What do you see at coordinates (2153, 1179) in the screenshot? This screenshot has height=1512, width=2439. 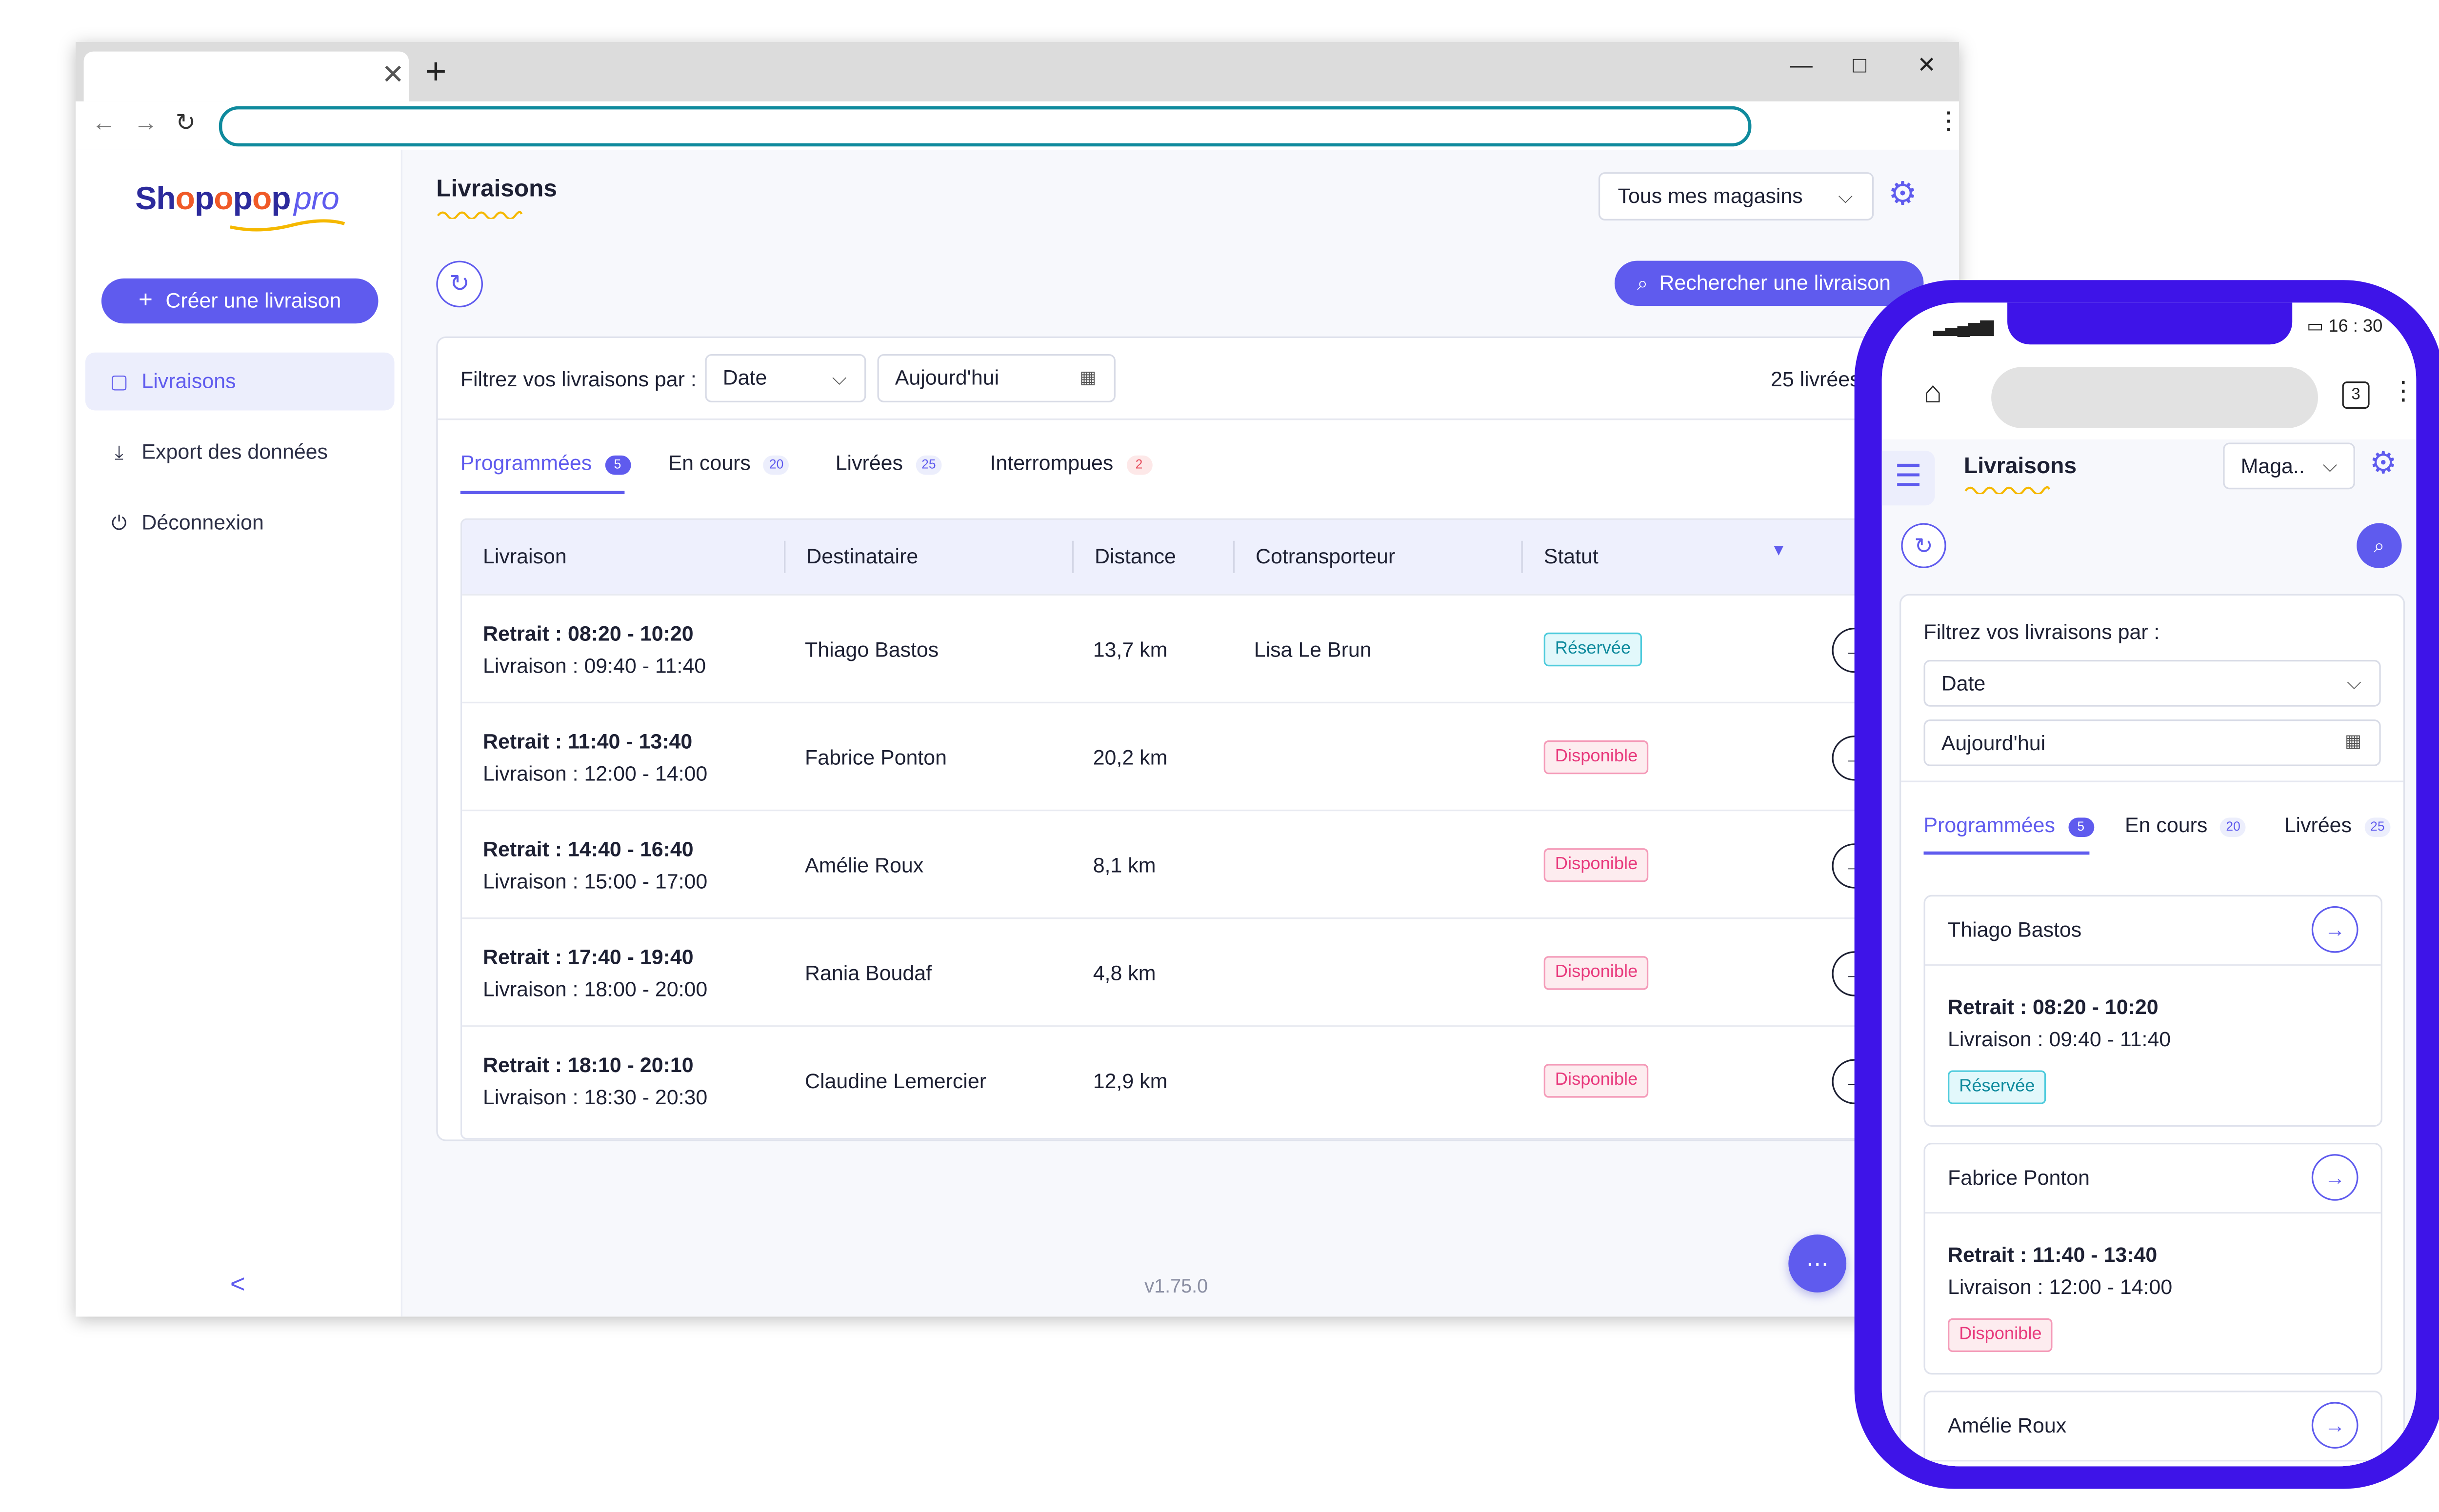 I see `delivery-card-header: Fabrice Ponton →` at bounding box center [2153, 1179].